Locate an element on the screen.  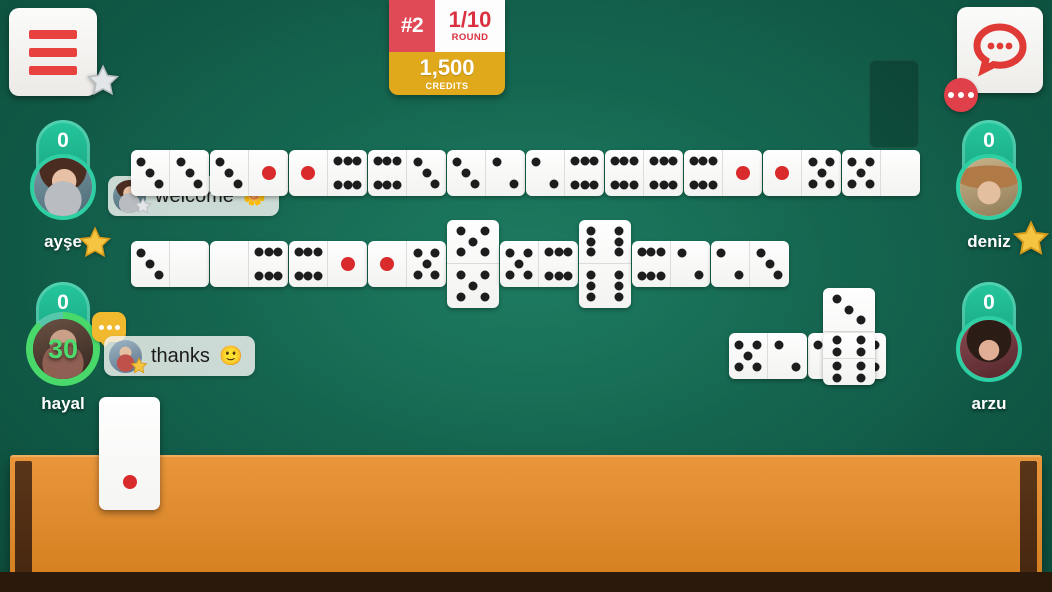
chat-notification-badge is located at coordinates (961, 95).